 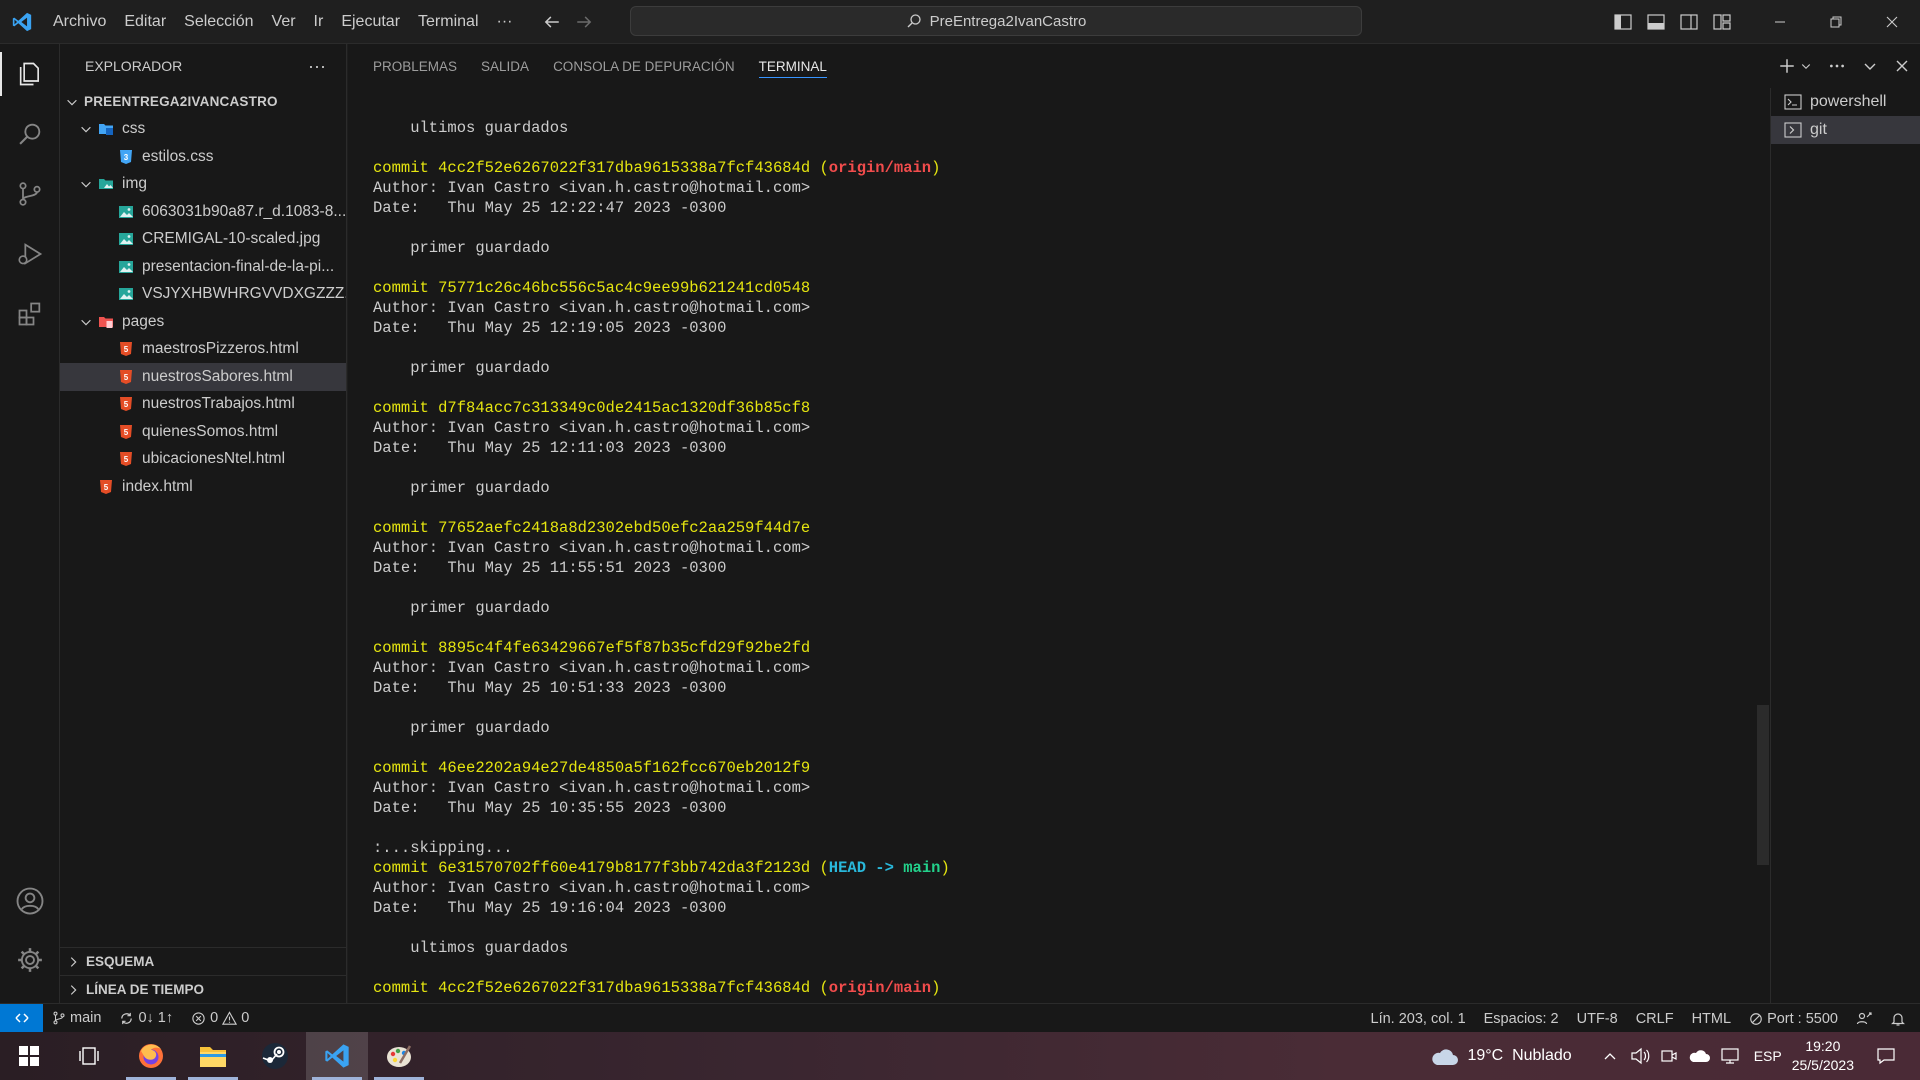 I want to click on weather-text: 19°C Nublado, so click(x=1519, y=1056).